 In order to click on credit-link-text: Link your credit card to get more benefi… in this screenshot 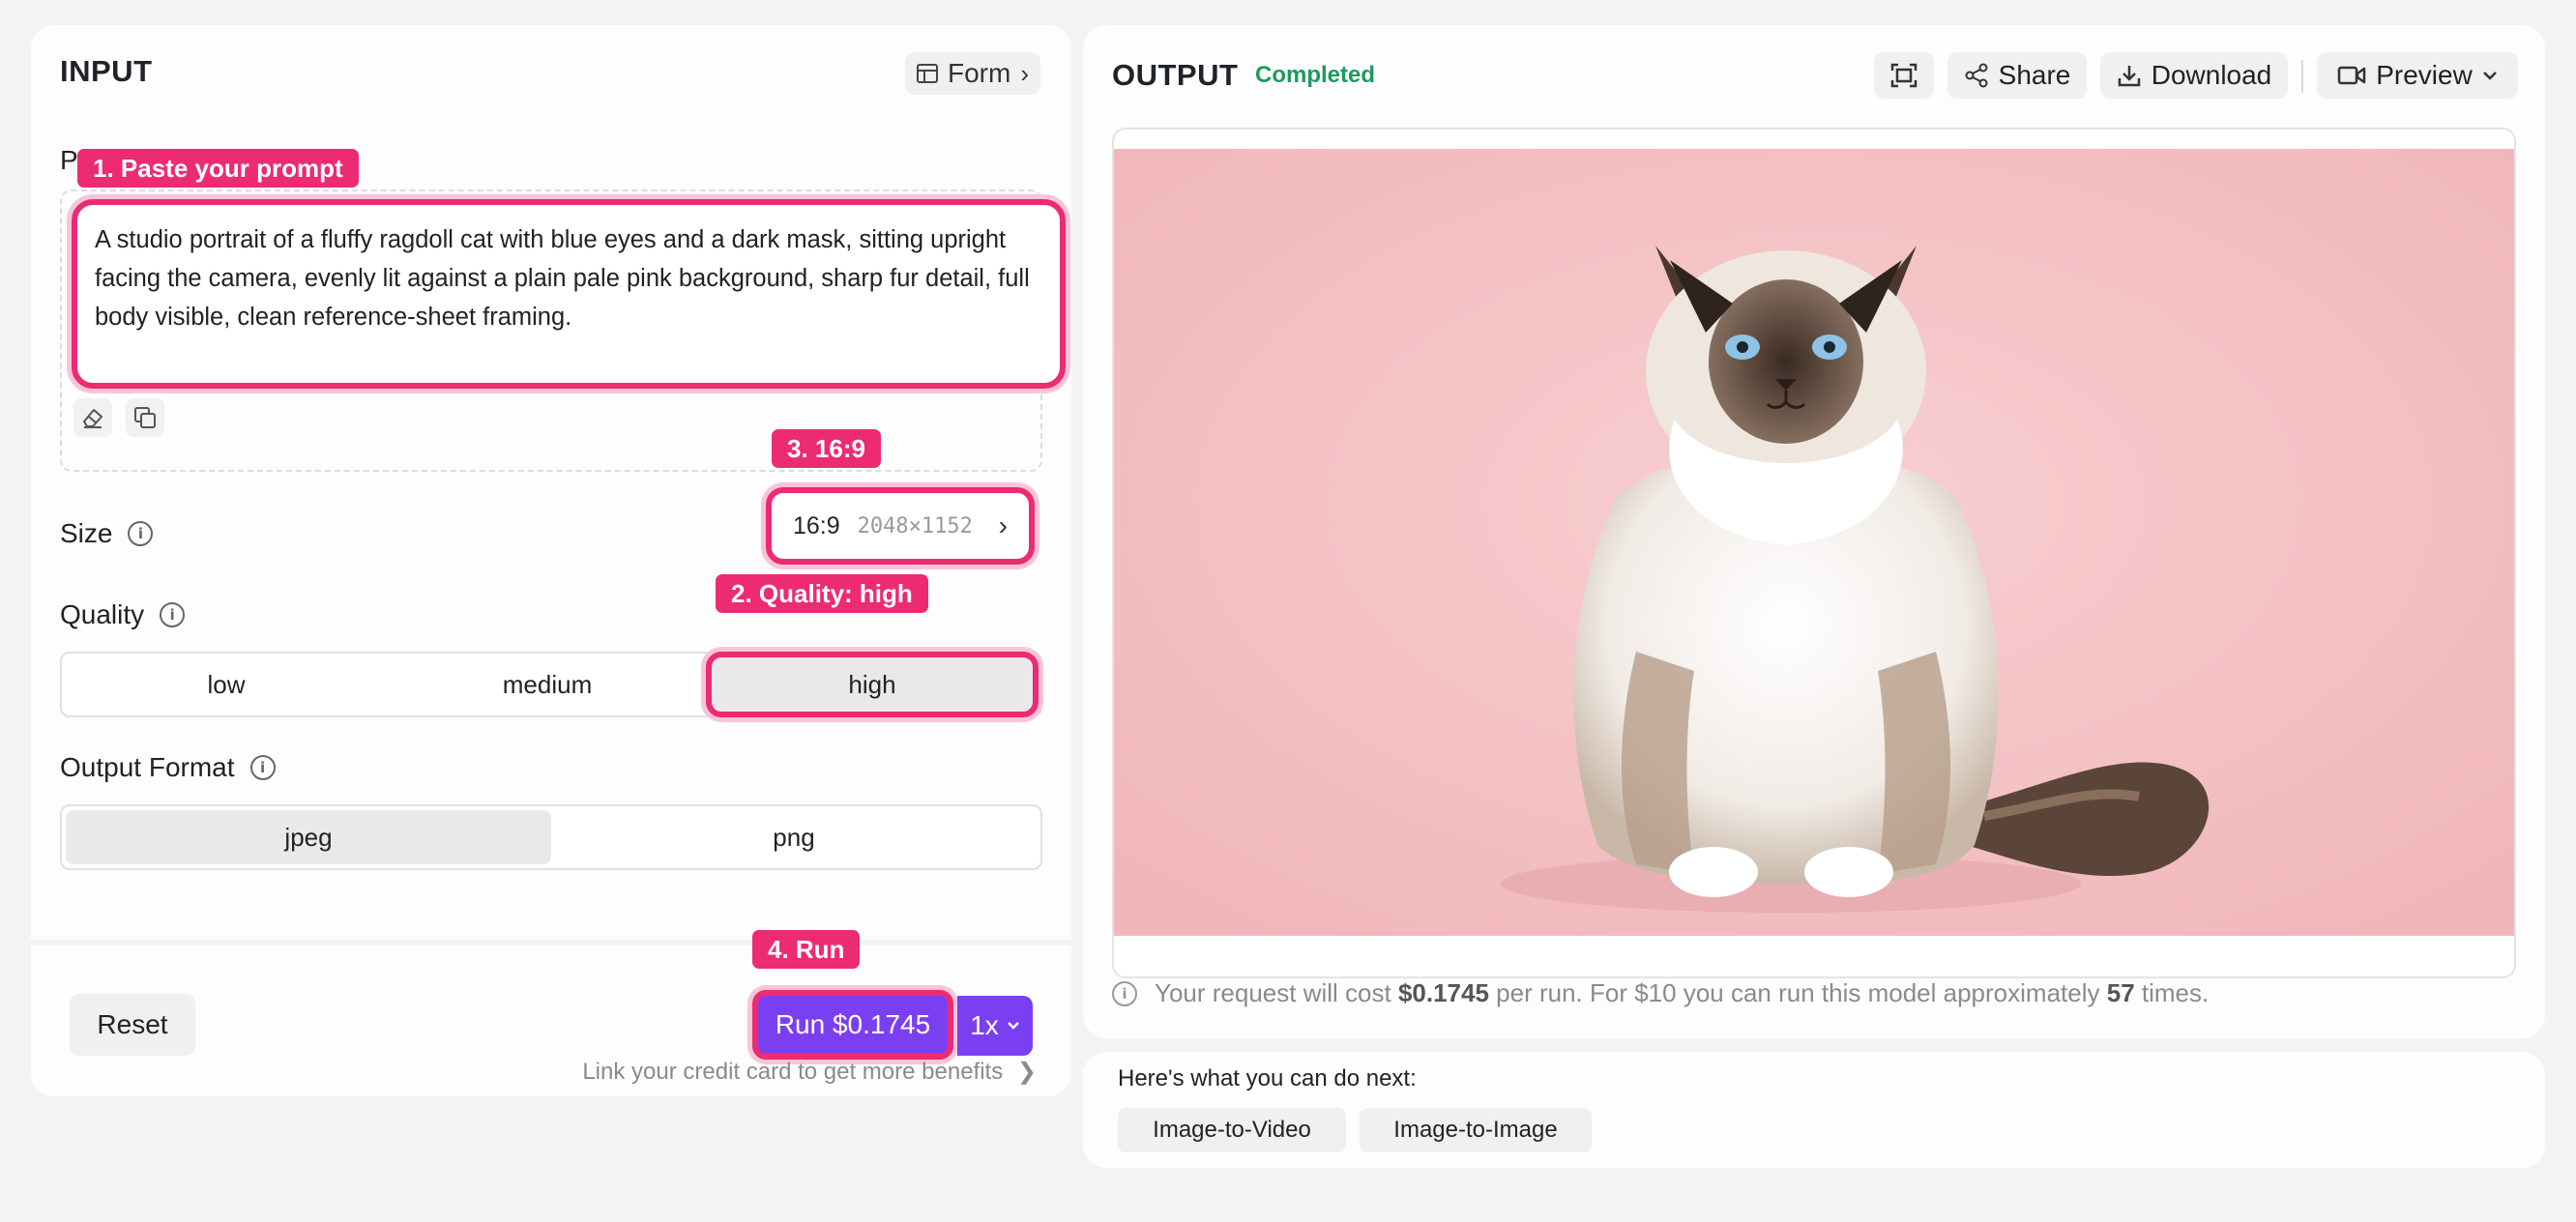, I will do `click(793, 1072)`.